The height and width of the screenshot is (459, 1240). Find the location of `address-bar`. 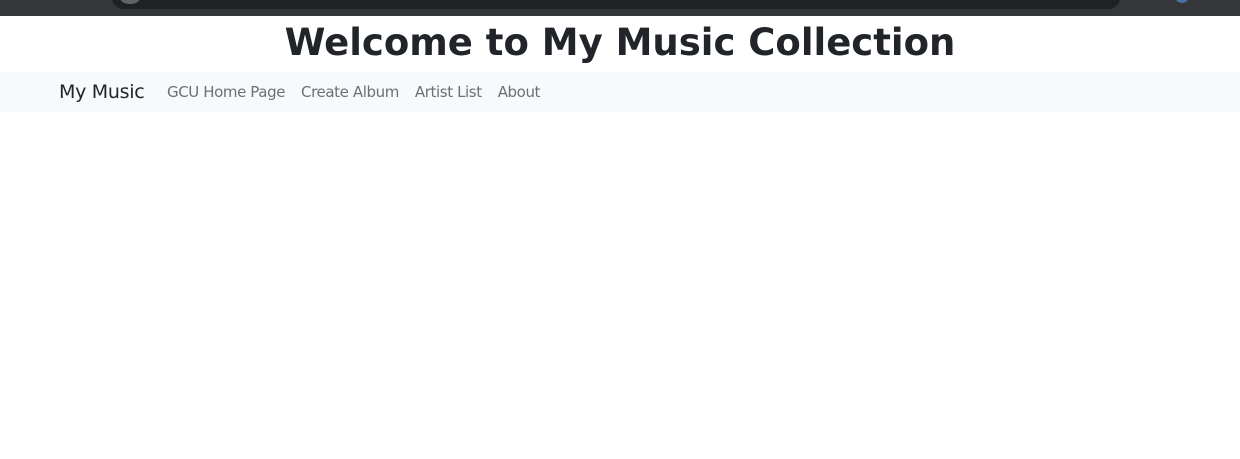

address-bar is located at coordinates (616, 4).